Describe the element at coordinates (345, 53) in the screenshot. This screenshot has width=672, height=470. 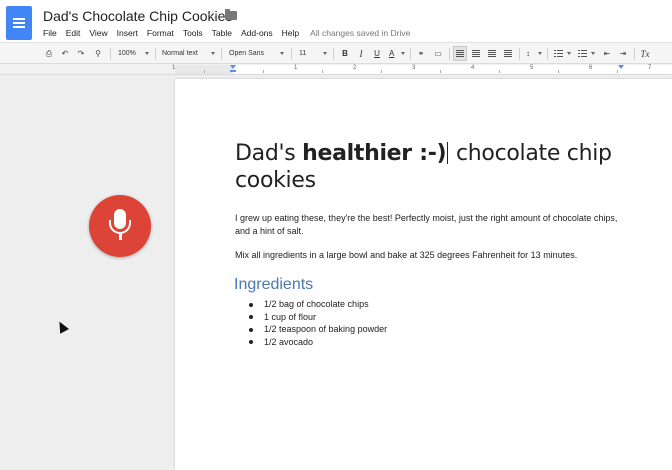
I see `bold-button: B` at that location.